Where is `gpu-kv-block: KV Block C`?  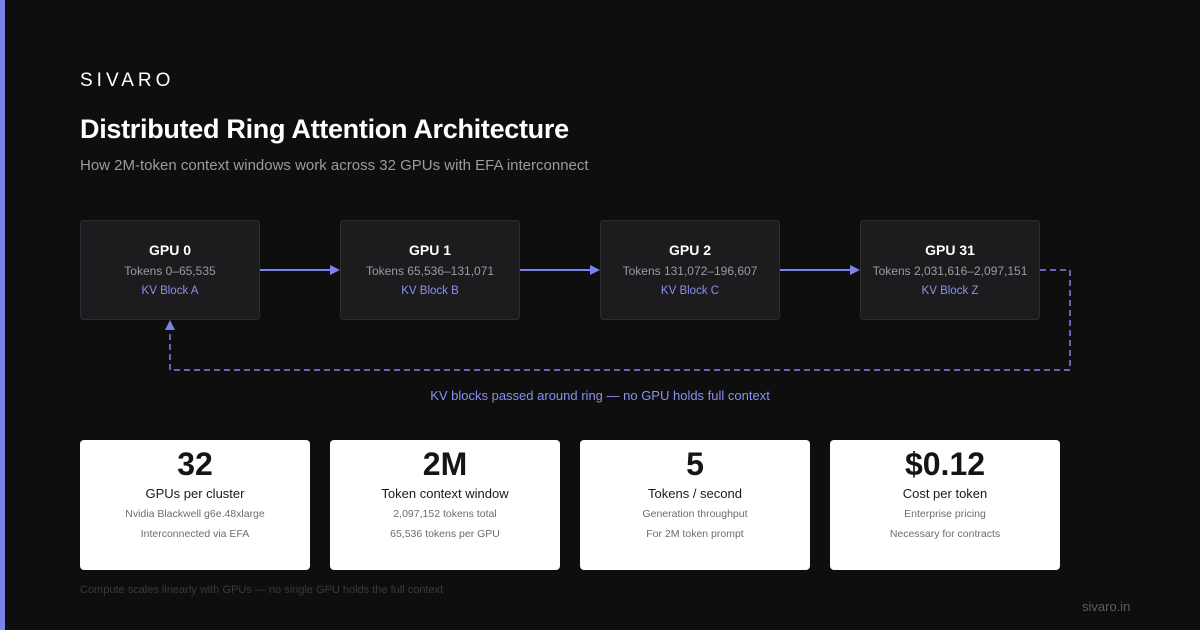
gpu-kv-block: KV Block C is located at coordinates (690, 291).